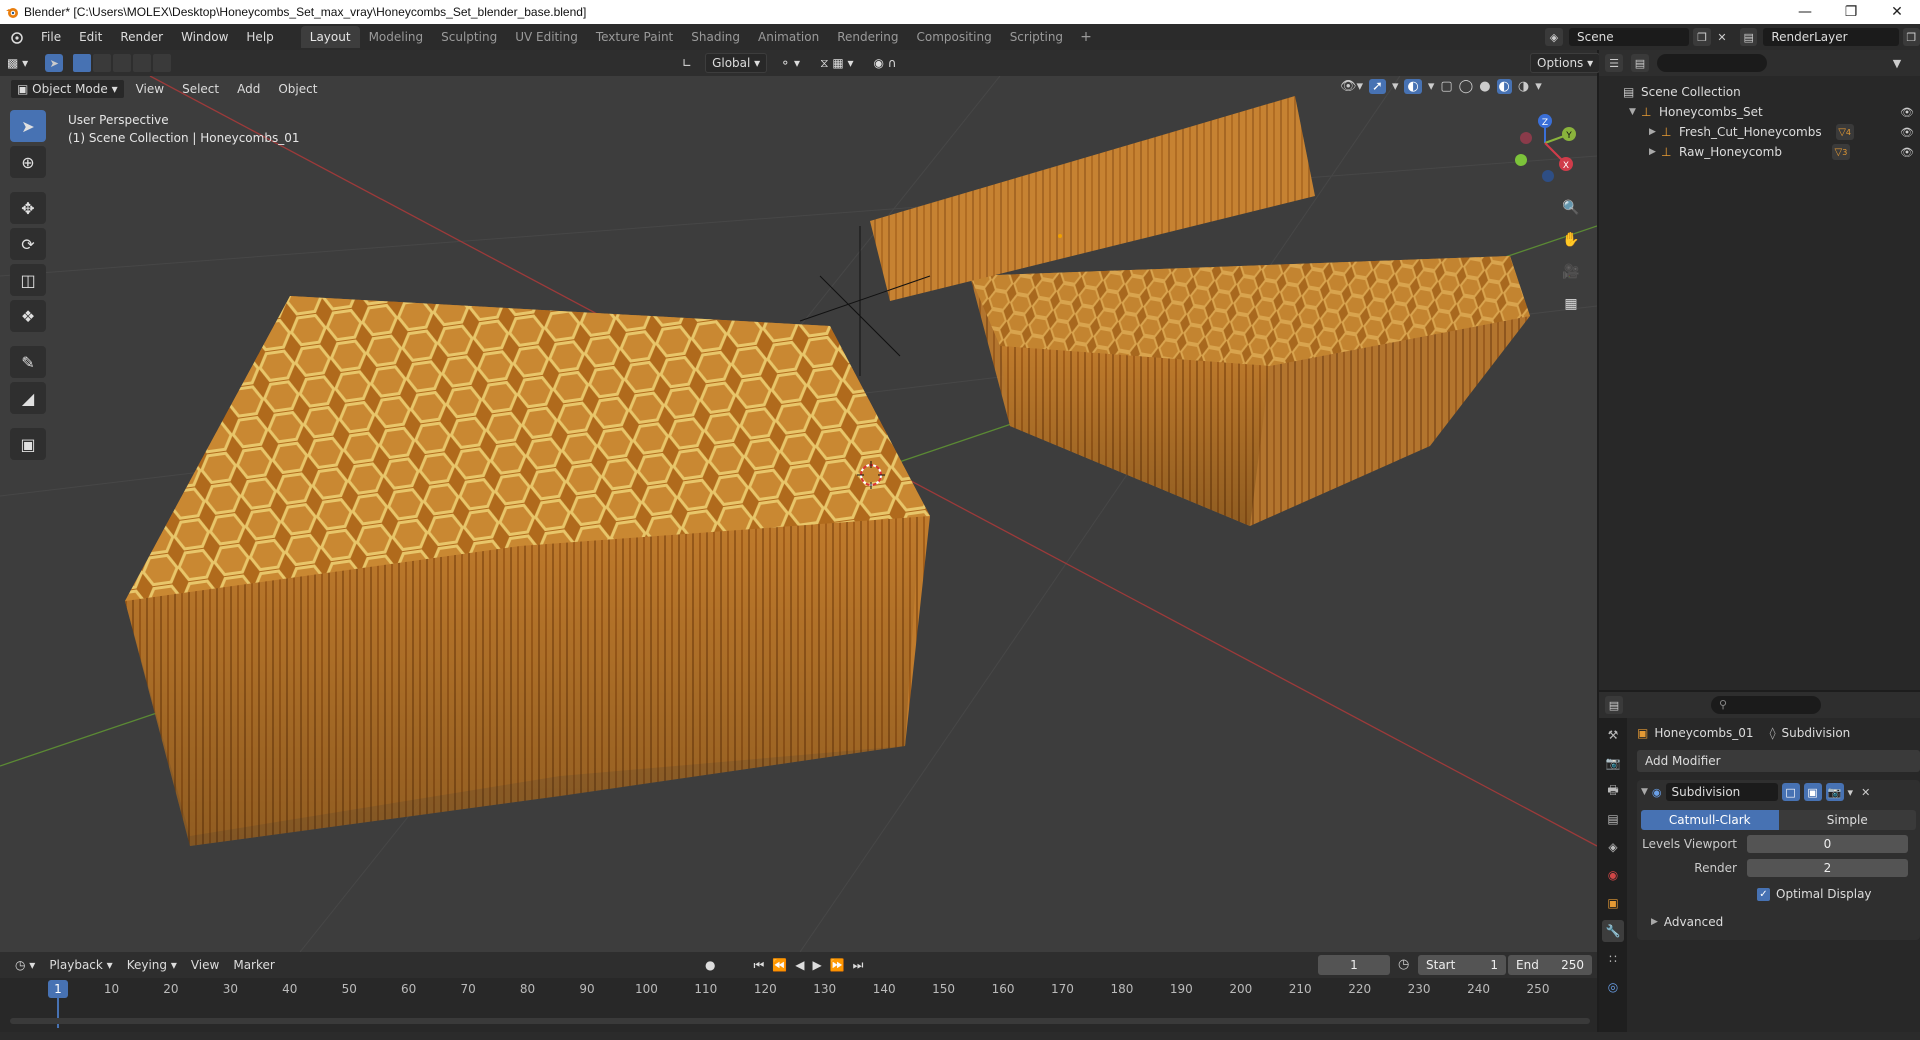  I want to click on scale-tool-icon: ◫, so click(28, 280).